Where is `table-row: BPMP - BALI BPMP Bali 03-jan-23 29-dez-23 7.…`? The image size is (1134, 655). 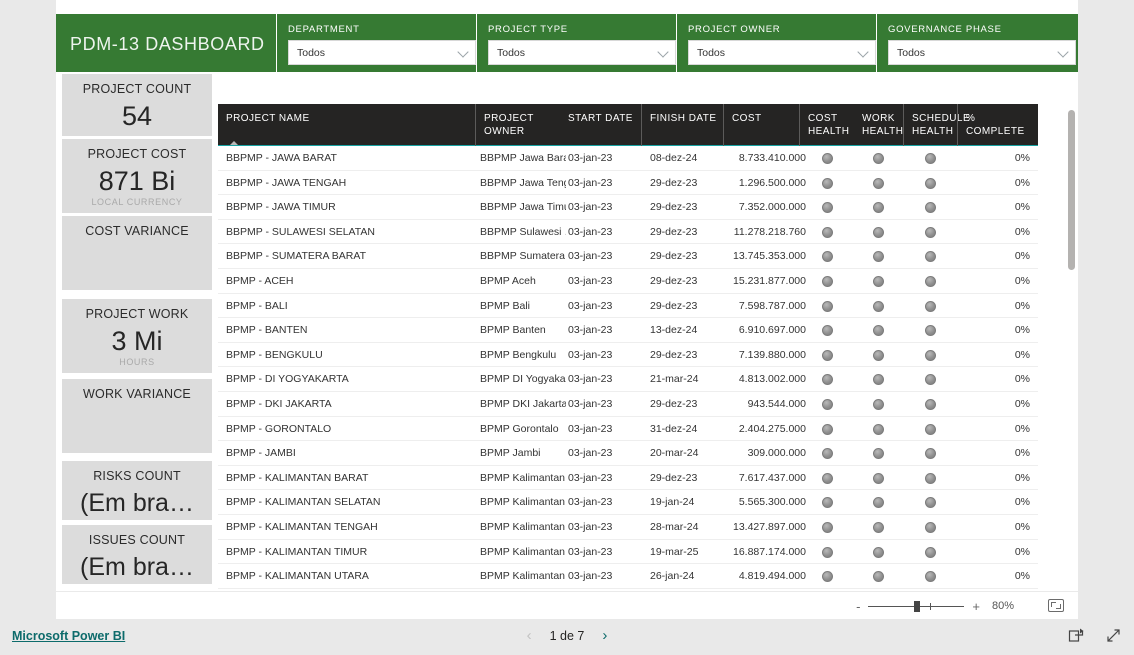 table-row: BPMP - BALI BPMP Bali 03-jan-23 29-dez-23 7.… is located at coordinates (628, 306).